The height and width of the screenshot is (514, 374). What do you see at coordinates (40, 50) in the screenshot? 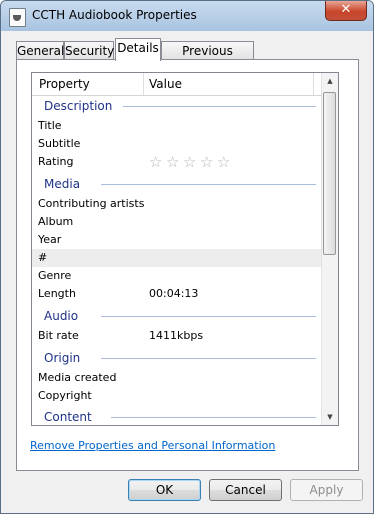
I see `tab-general: General` at bounding box center [40, 50].